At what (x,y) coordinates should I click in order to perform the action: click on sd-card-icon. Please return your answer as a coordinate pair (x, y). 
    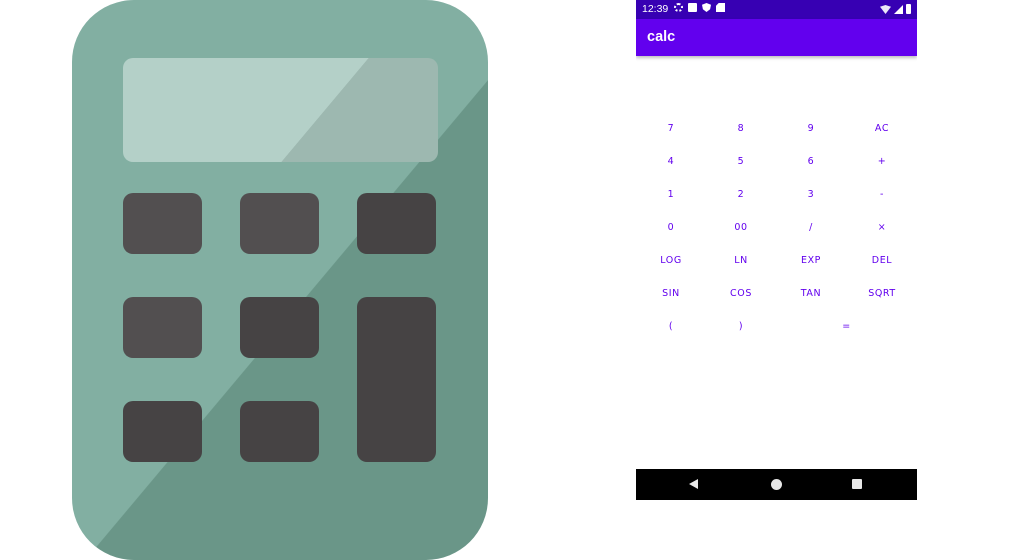
    Looking at the image, I should click on (720, 7).